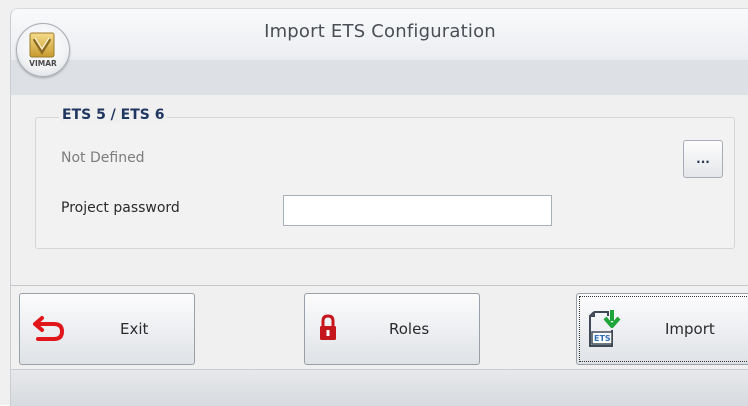  What do you see at coordinates (605, 331) in the screenshot?
I see `ets-import-icon: ETS` at bounding box center [605, 331].